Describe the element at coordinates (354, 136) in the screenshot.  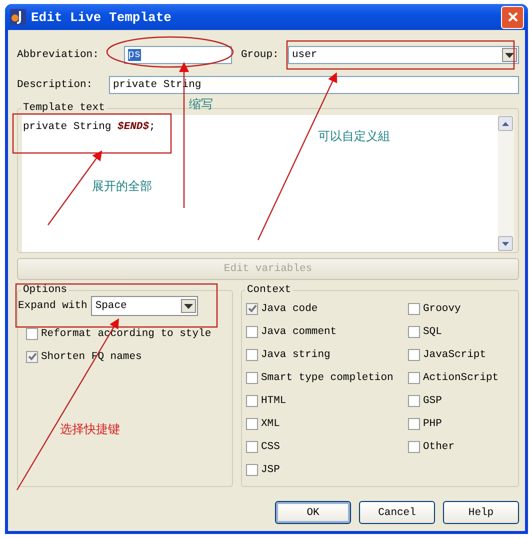
I see `annotation-text: 可以自定义組` at that location.